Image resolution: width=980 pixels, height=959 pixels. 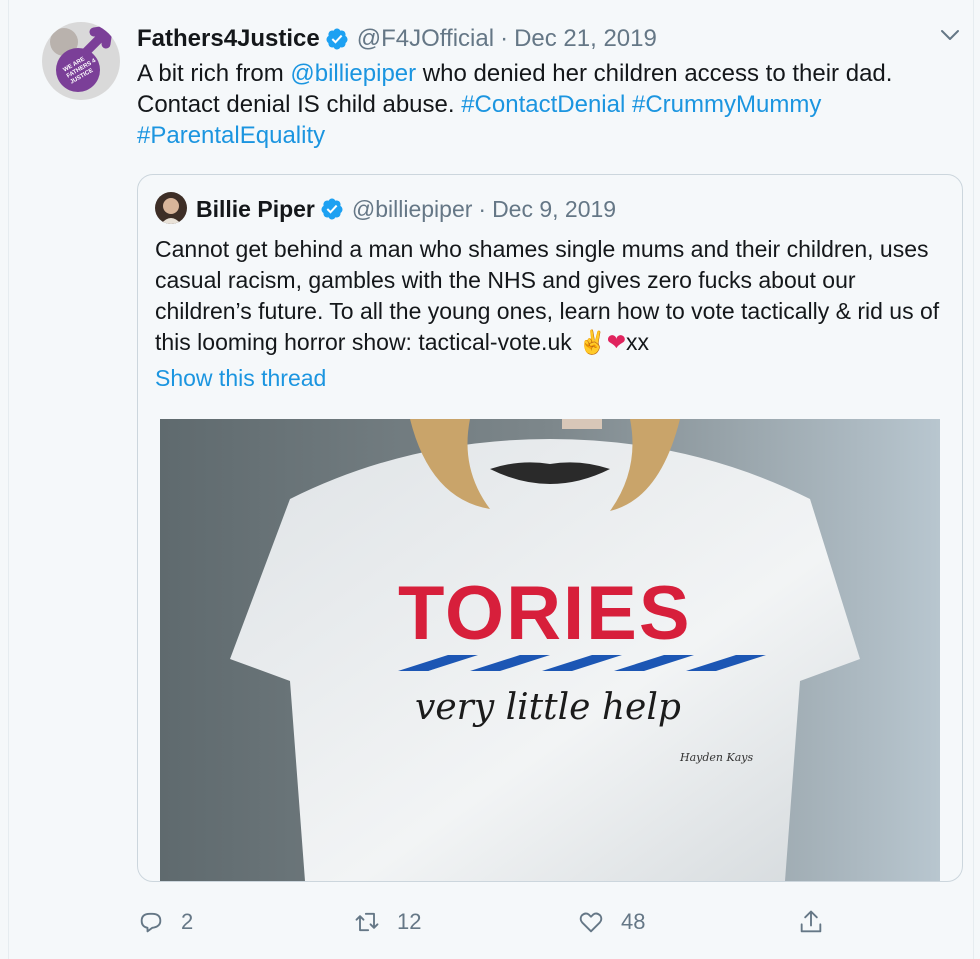 What do you see at coordinates (591, 922) in the screenshot?
I see `like-icon` at bounding box center [591, 922].